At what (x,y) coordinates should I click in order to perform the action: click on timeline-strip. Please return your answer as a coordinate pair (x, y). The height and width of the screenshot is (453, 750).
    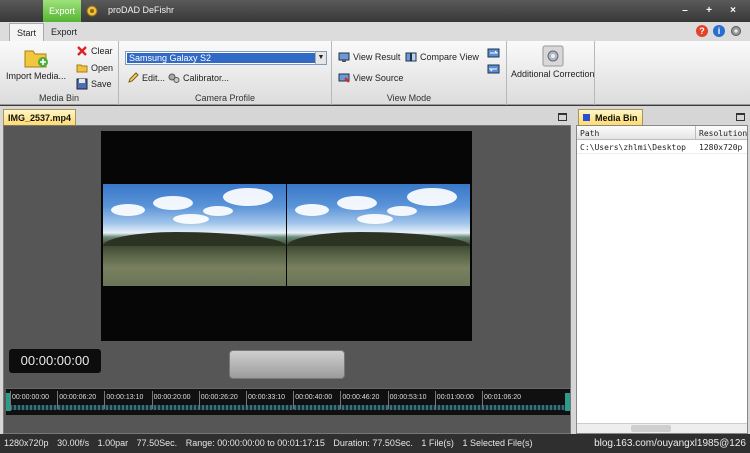
    Looking at the image, I should click on (288, 407).